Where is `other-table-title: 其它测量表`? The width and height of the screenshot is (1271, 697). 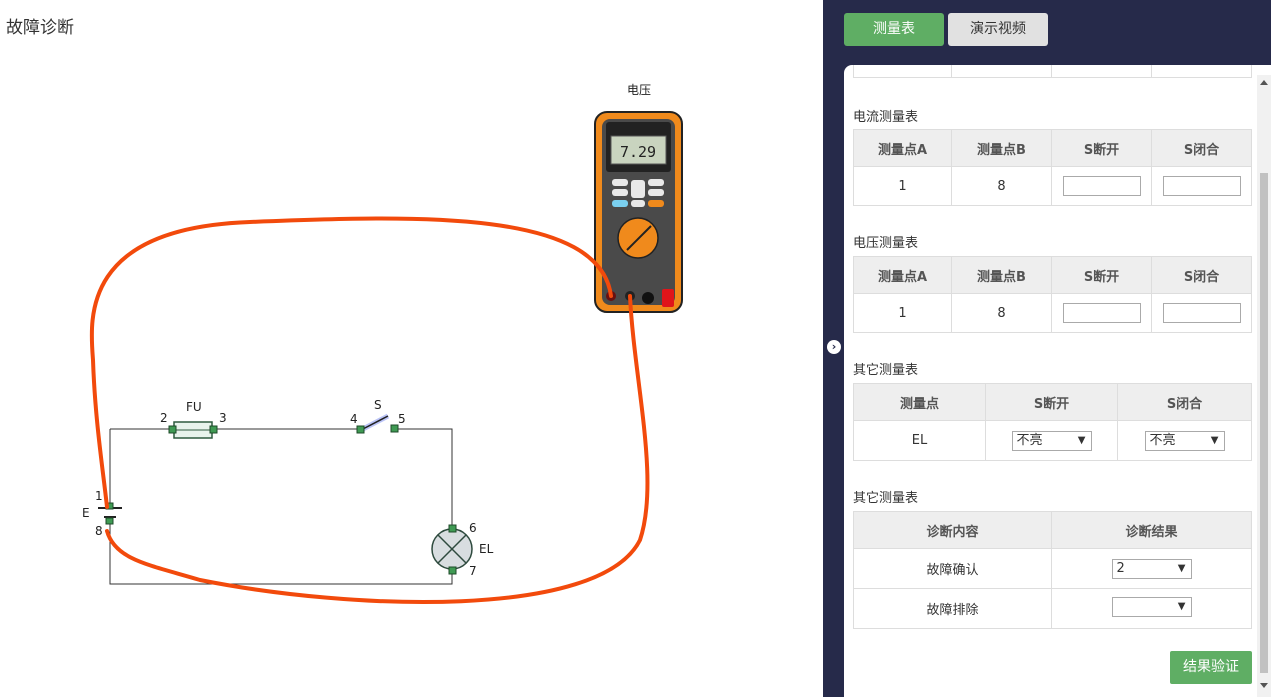 other-table-title: 其它测量表 is located at coordinates (886, 370).